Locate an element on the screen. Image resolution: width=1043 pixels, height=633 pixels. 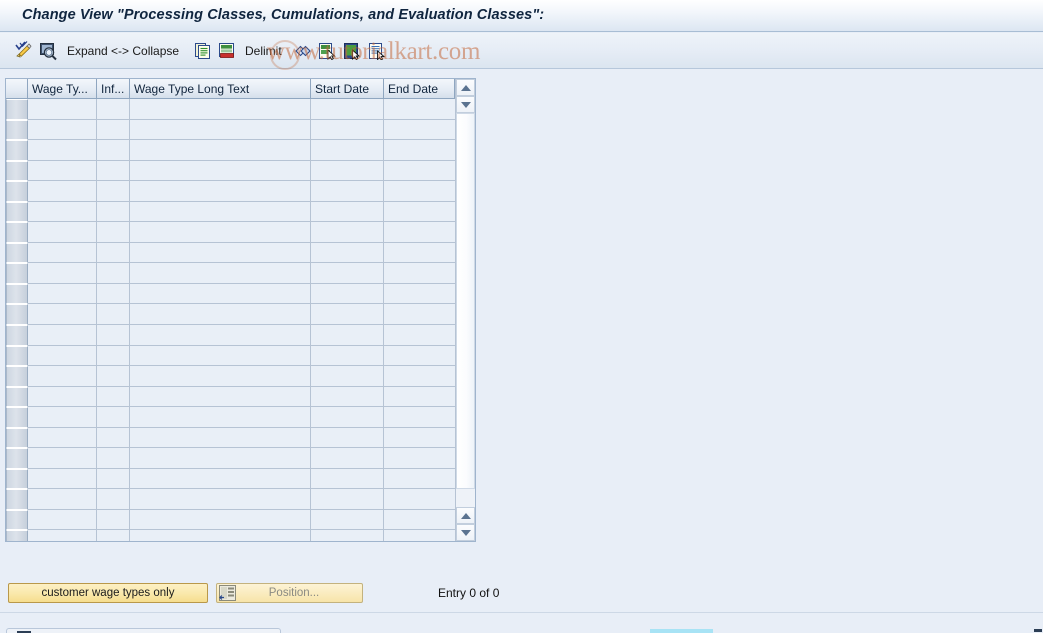
row-select-header is located at coordinates (17, 89).